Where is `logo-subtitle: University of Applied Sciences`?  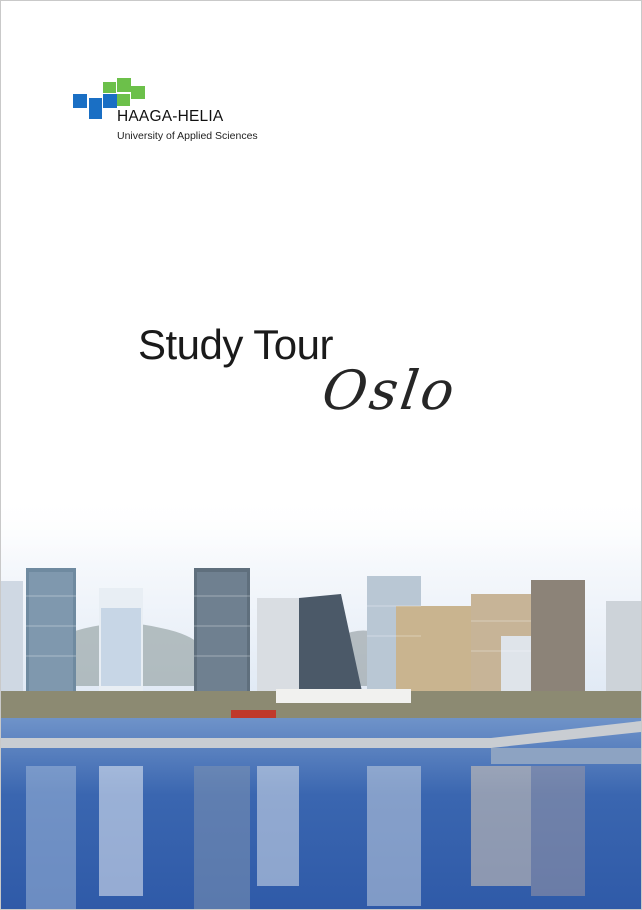
logo-subtitle: University of Applied Sciences is located at coordinates (187, 136).